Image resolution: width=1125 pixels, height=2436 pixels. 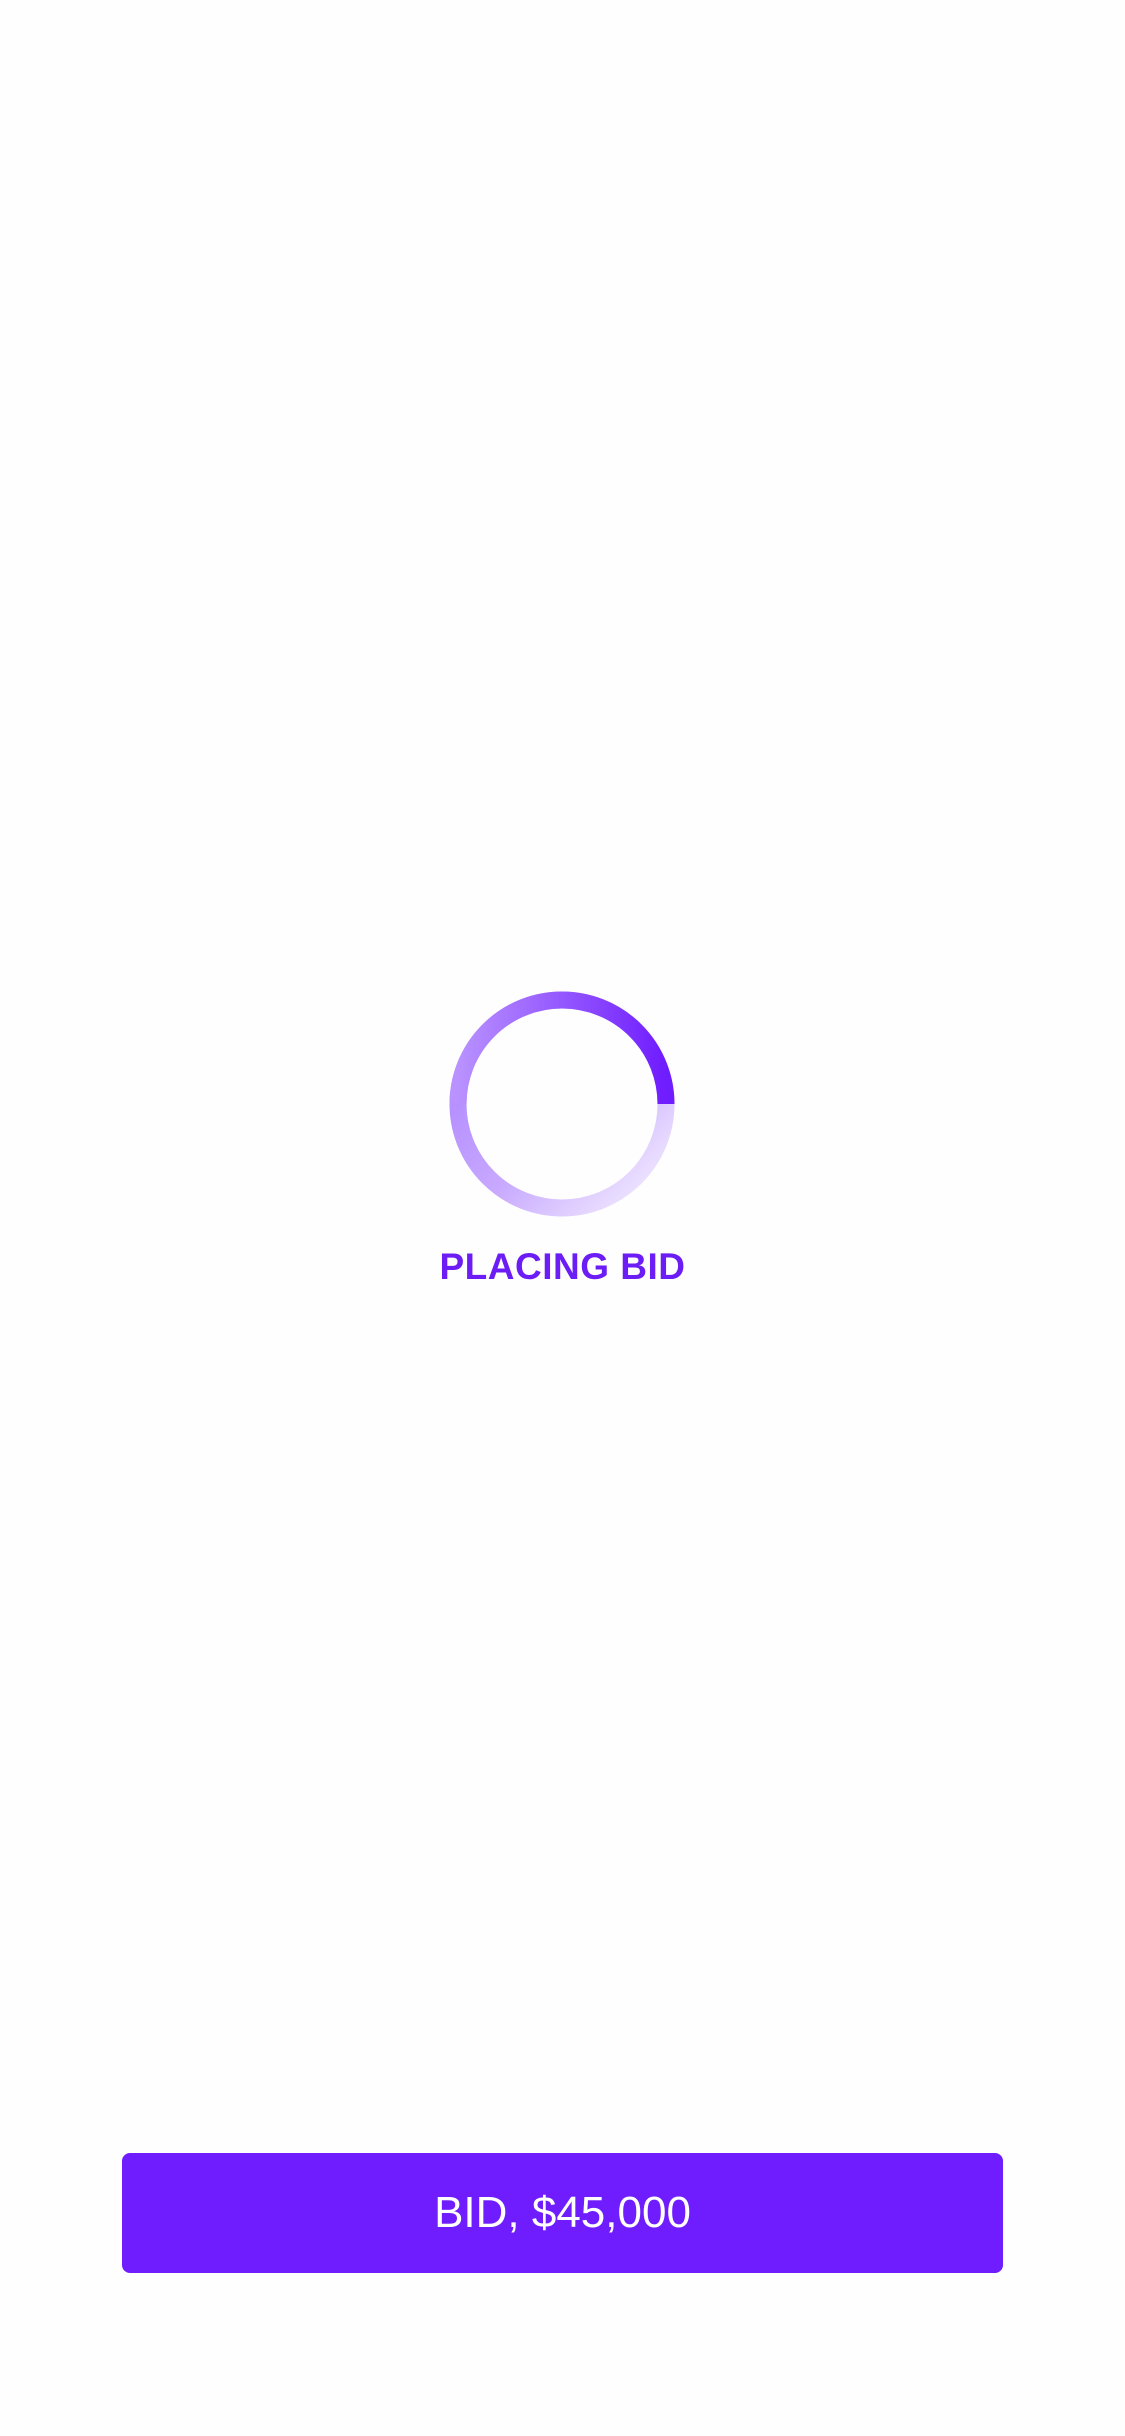 What do you see at coordinates (562, 1104) in the screenshot?
I see `spinner-icon` at bounding box center [562, 1104].